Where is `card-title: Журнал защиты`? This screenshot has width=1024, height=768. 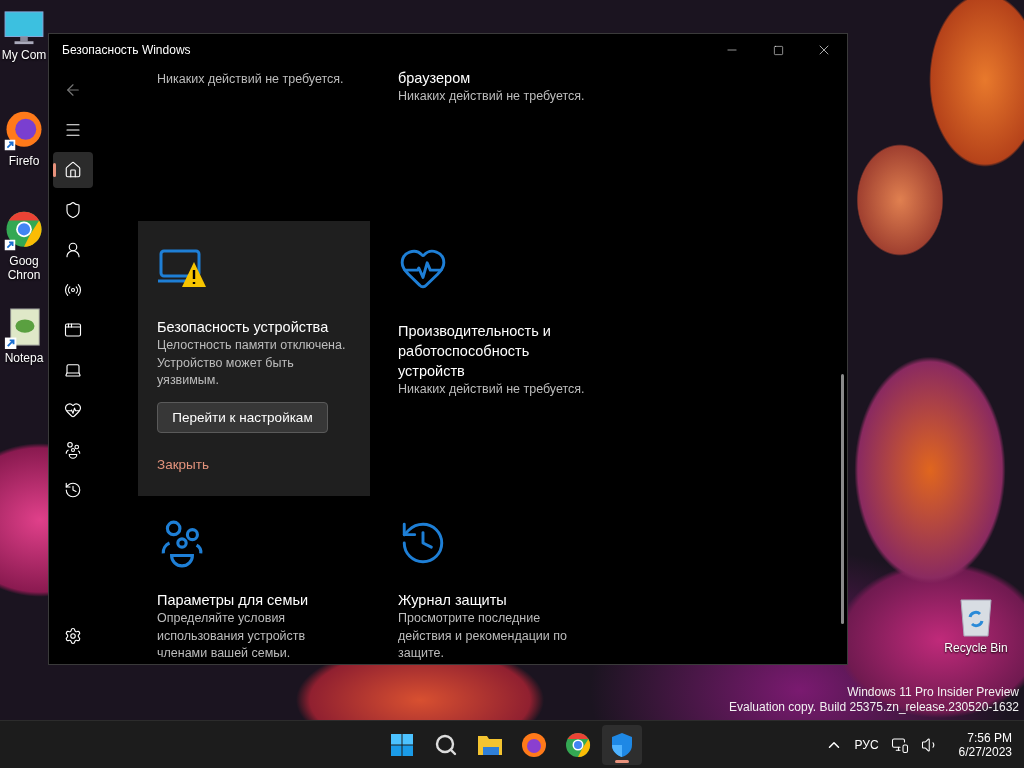 card-title: Журнал защиты is located at coordinates (452, 600).